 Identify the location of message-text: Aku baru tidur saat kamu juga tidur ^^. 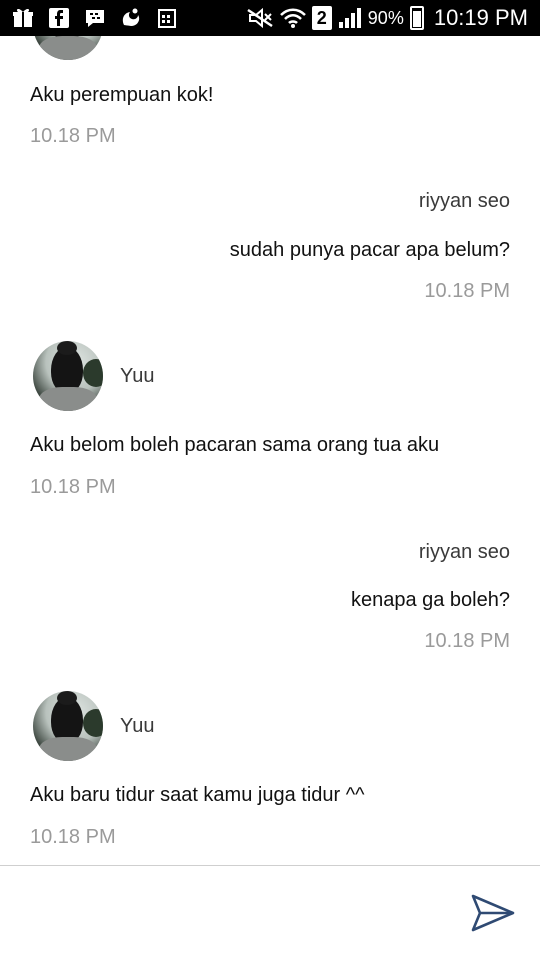
(197, 795).